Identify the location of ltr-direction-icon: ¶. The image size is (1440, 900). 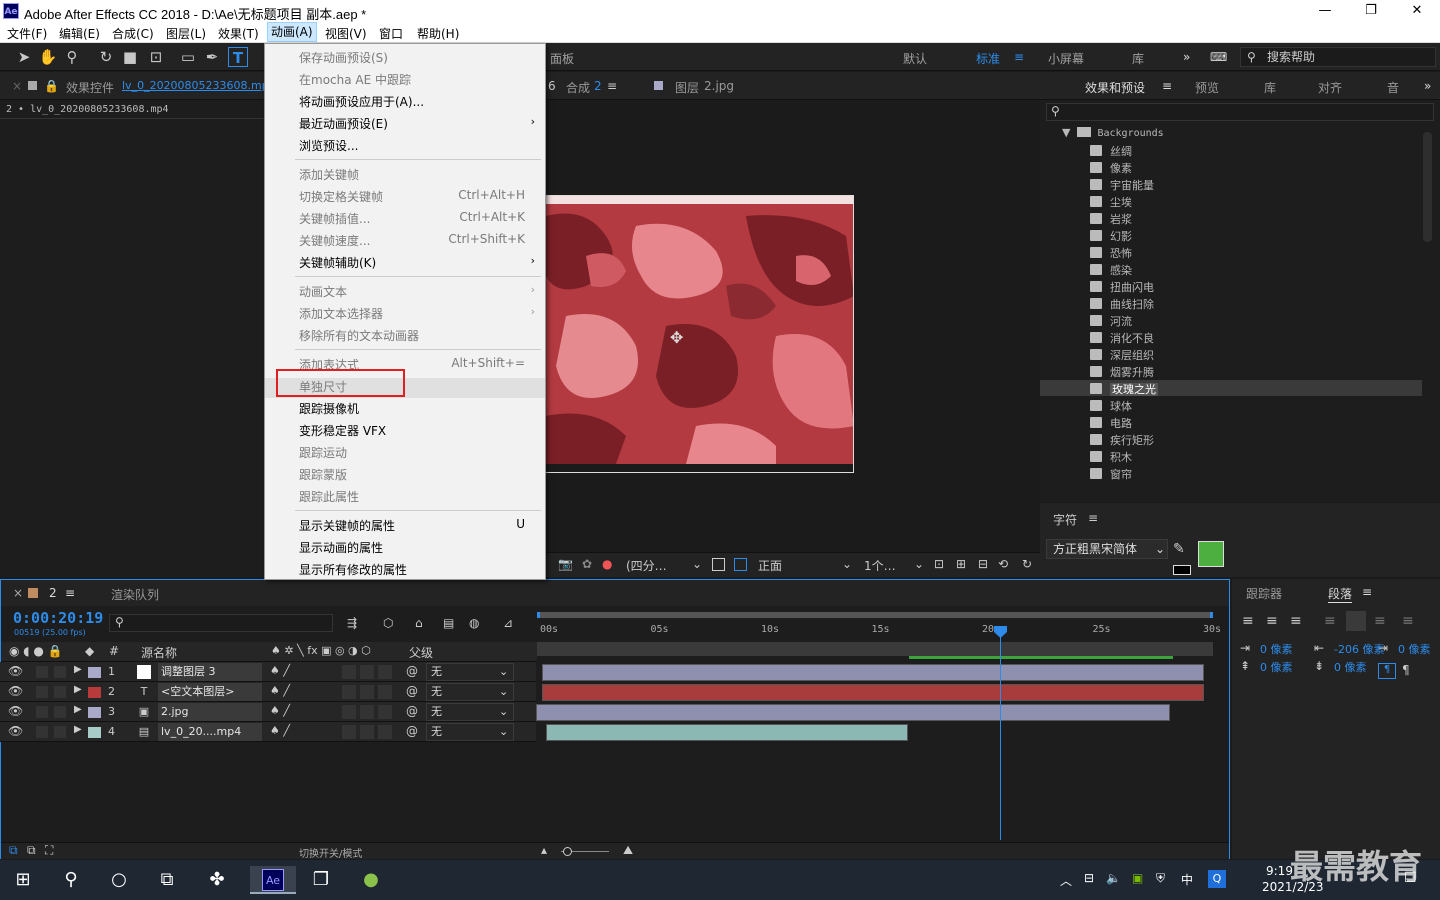
(1387, 671).